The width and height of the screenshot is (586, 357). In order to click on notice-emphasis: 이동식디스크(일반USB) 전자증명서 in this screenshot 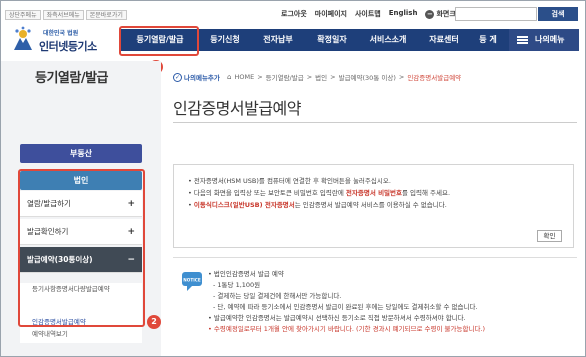, I will do `click(244, 205)`.